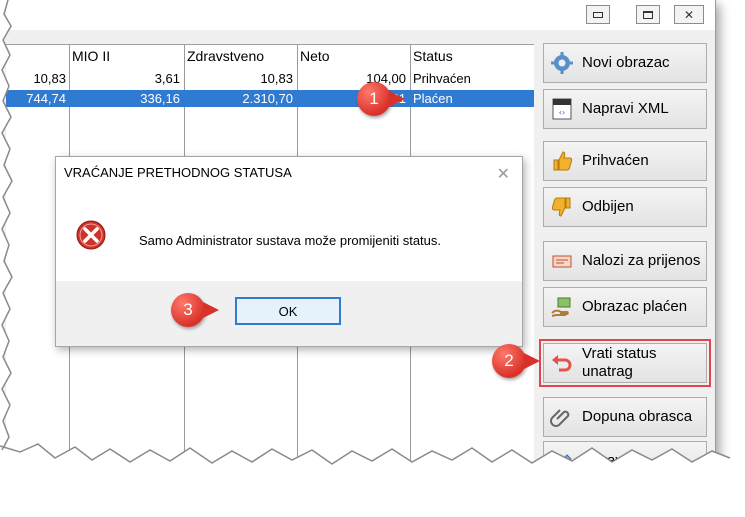 Image resolution: width=745 pixels, height=517 pixels. I want to click on cell-mio: 336,16, so click(160, 98).